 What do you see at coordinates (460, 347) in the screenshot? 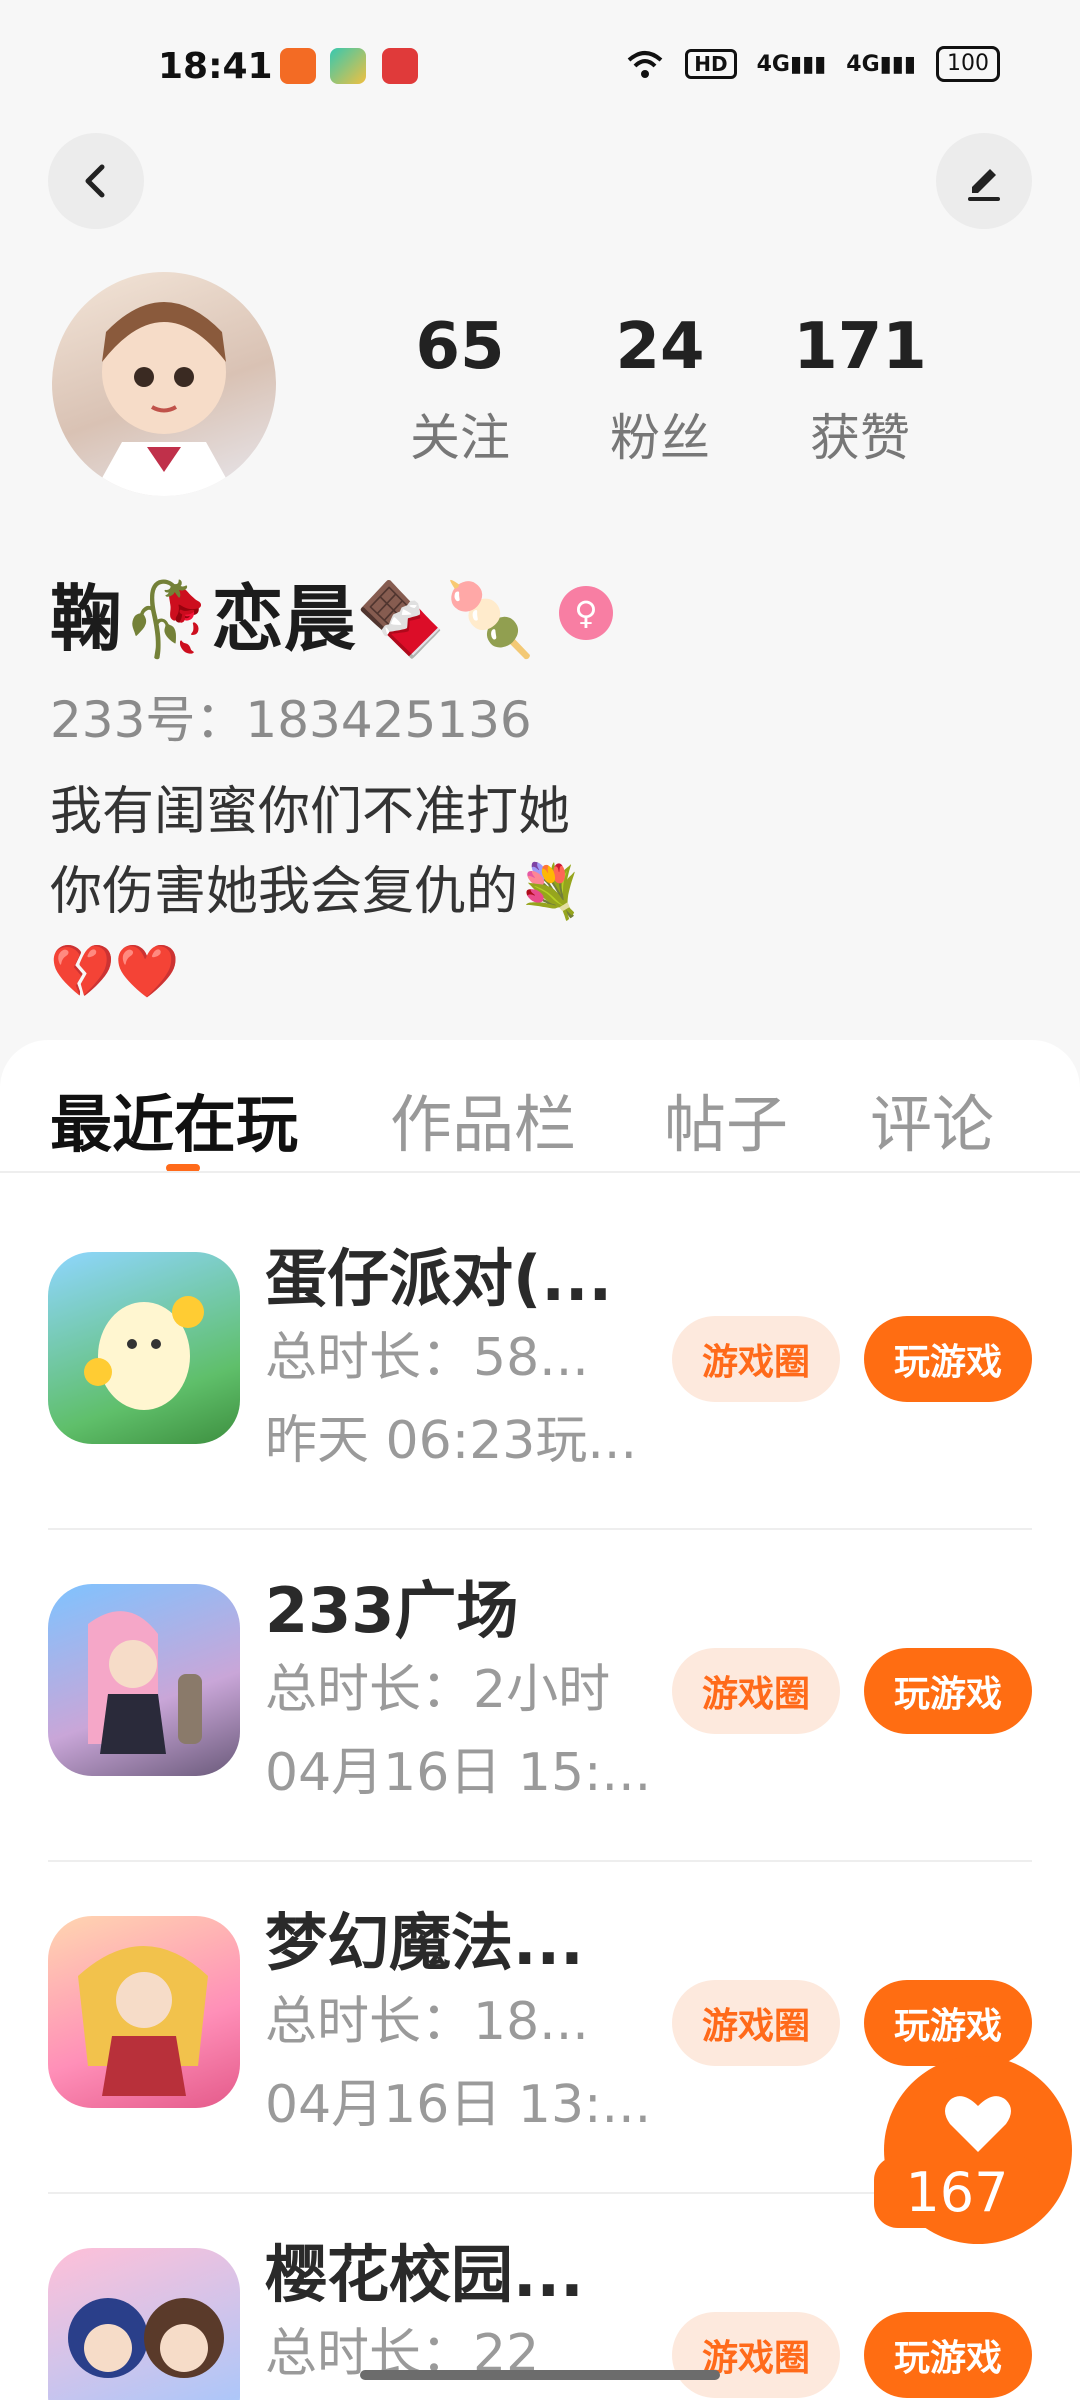
I see `stat-value: 65` at bounding box center [460, 347].